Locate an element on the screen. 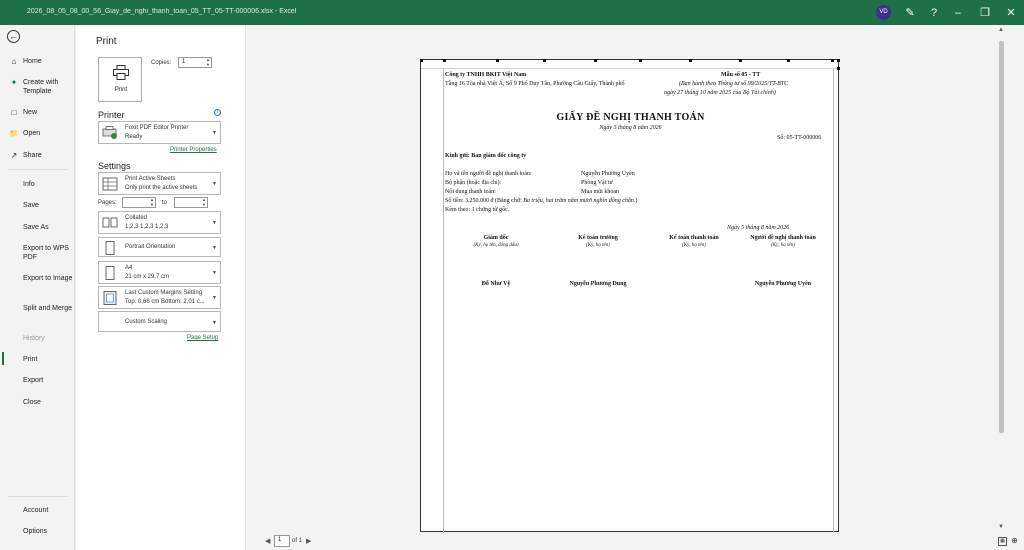 Image resolution: width=1024 pixels, height=550 pixels. page-title: Print is located at coordinates (106, 41).